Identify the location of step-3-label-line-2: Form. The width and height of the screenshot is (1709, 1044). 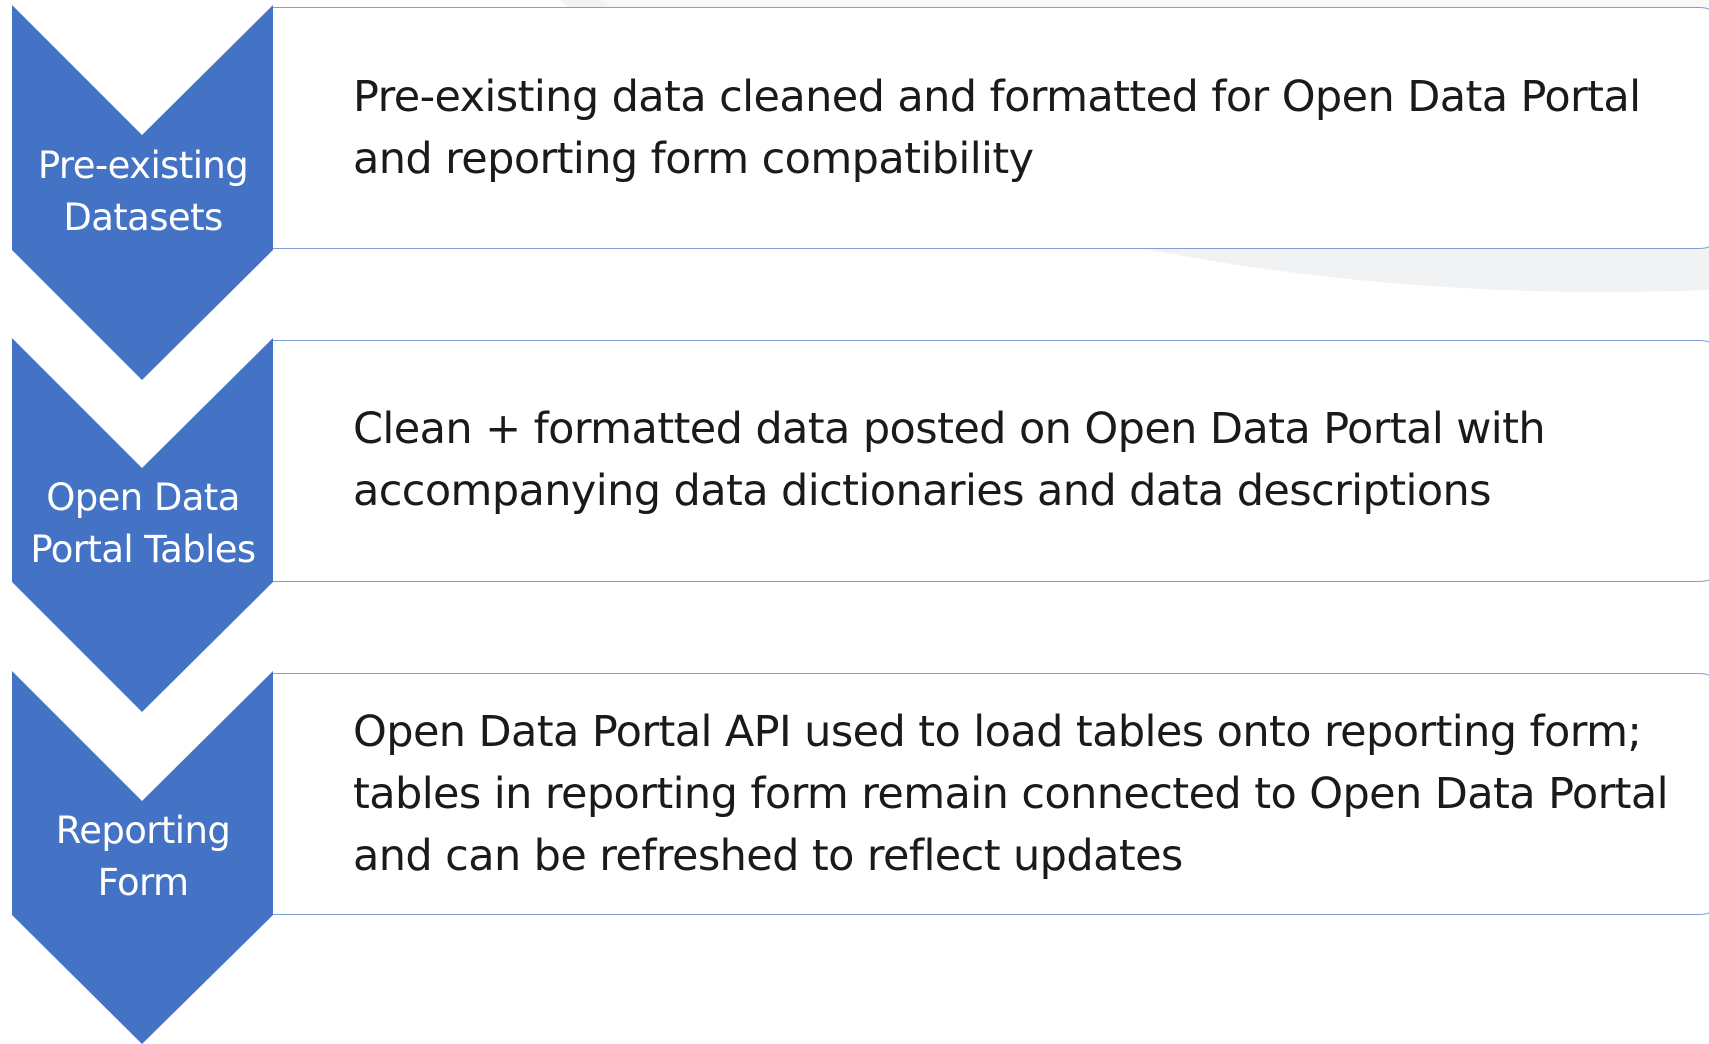
(143, 882).